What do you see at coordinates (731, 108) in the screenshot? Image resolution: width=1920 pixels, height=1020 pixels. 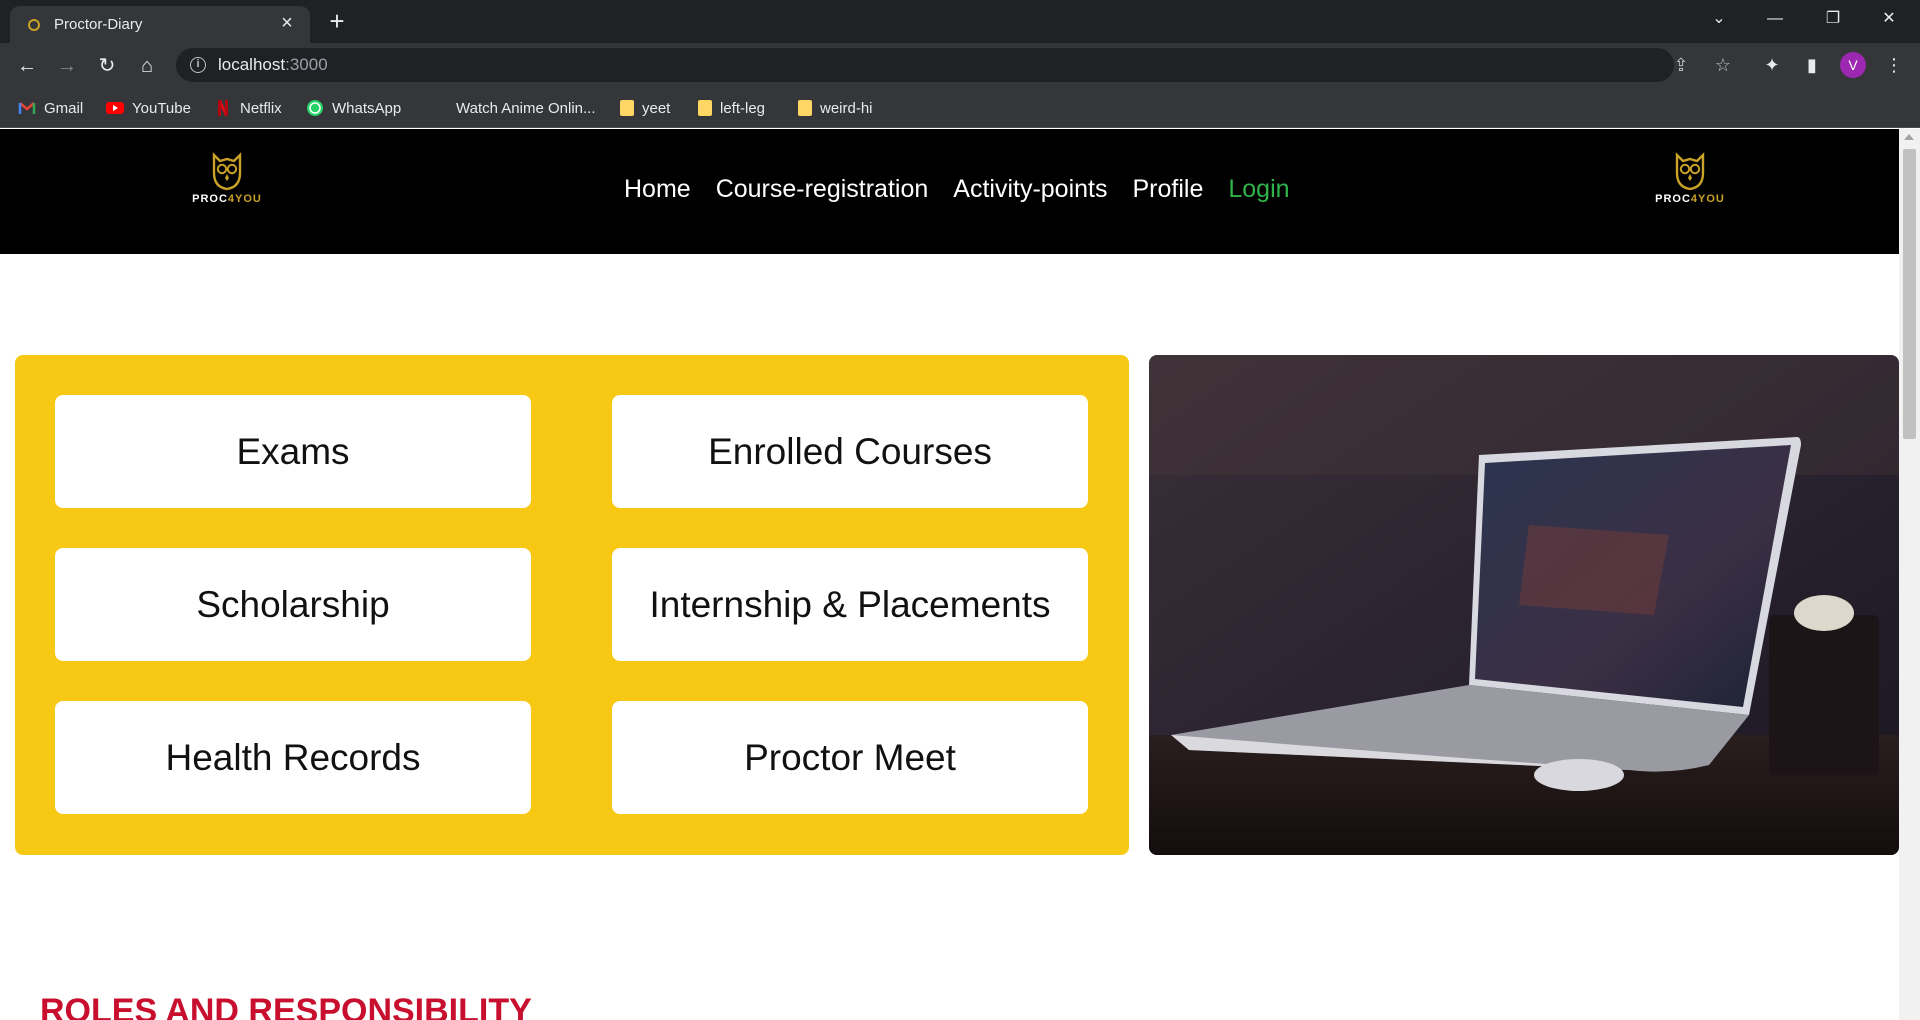 I see `bookmark-folder-left-leg: left-leg` at bounding box center [731, 108].